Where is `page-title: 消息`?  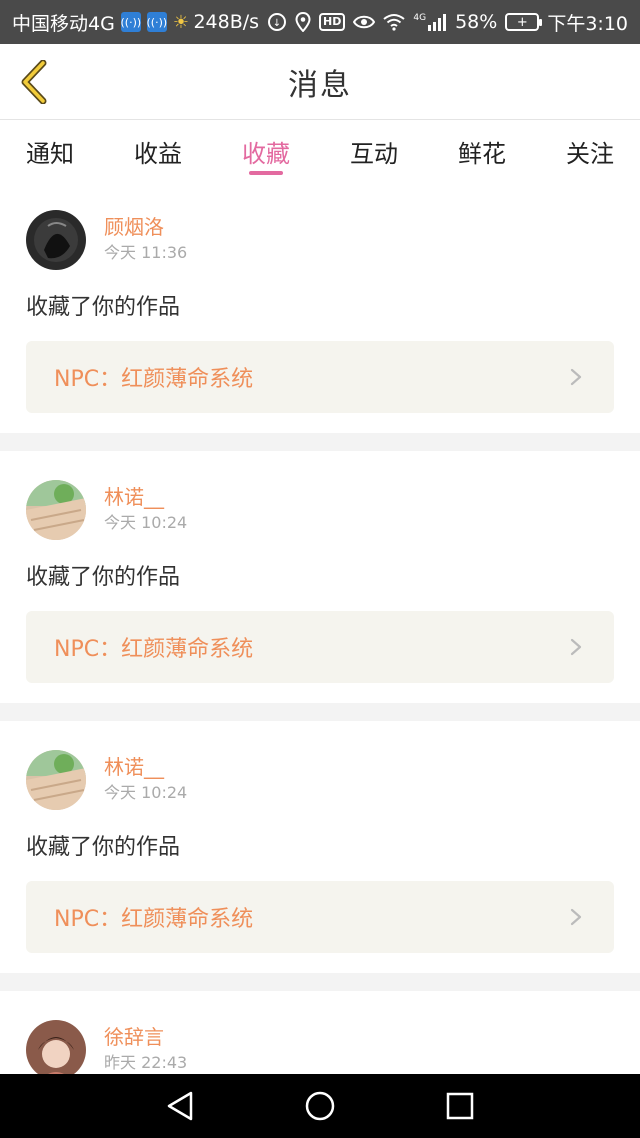
page-title: 消息 is located at coordinates (320, 85).